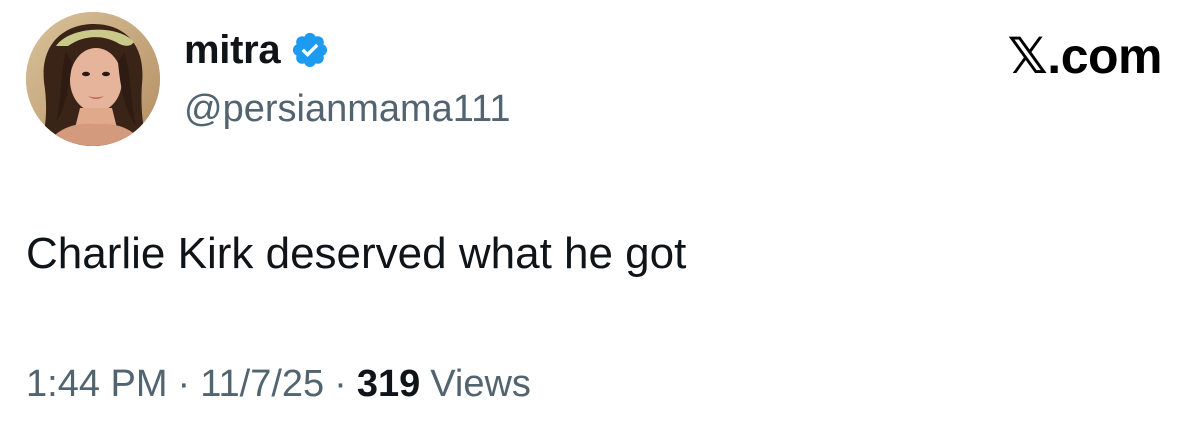 The width and height of the screenshot is (1200, 431). I want to click on tweet-meta: 1:44 PM · 11/7/25 · 319 Views, so click(278, 384).